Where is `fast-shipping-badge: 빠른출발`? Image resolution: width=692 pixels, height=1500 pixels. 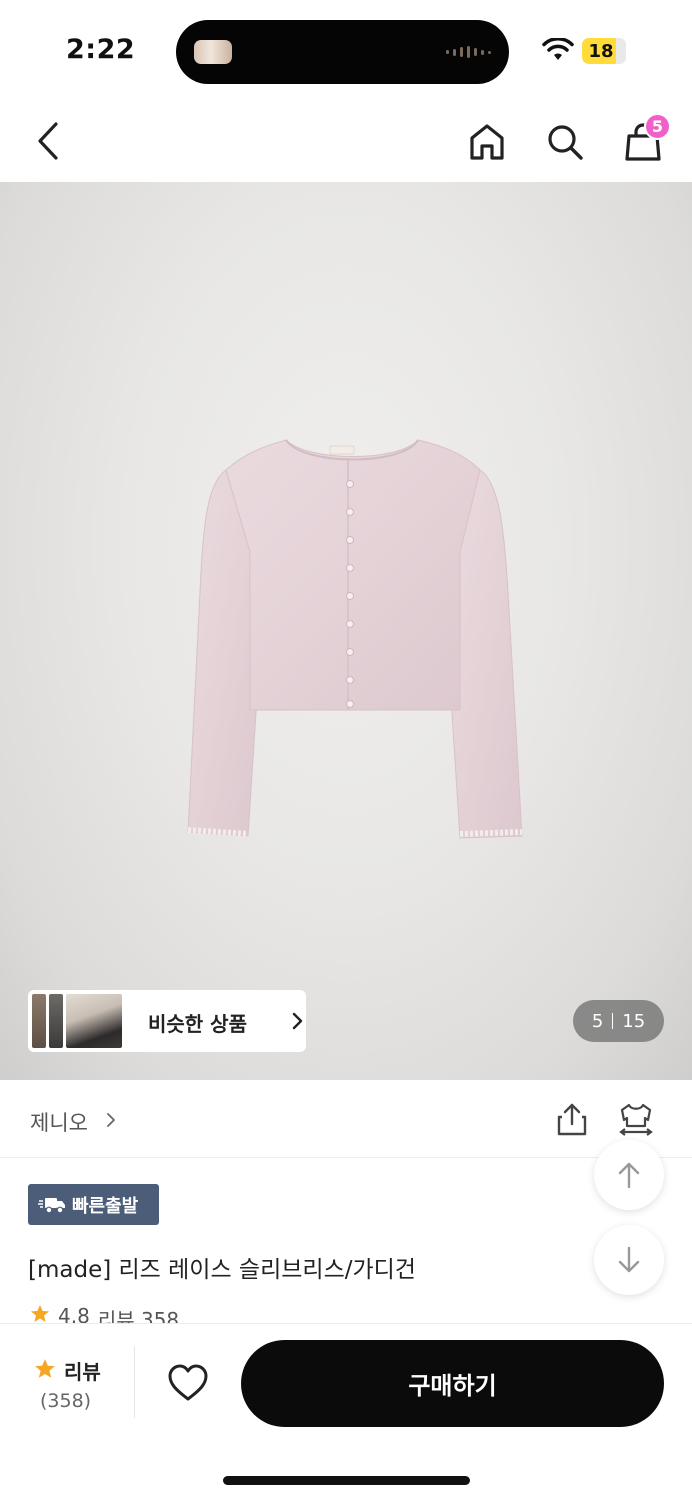
fast-shipping-badge: 빠른출발 is located at coordinates (93, 1204).